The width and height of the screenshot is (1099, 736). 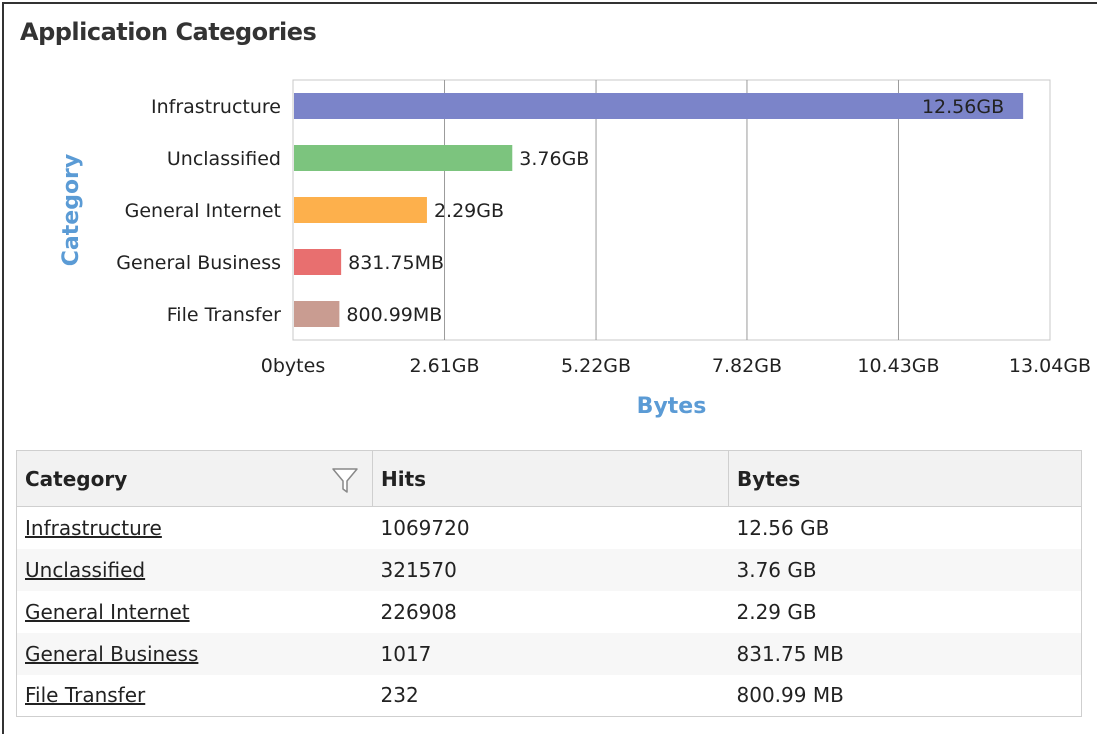 I want to click on category-label: General Business, so click(x=198, y=263).